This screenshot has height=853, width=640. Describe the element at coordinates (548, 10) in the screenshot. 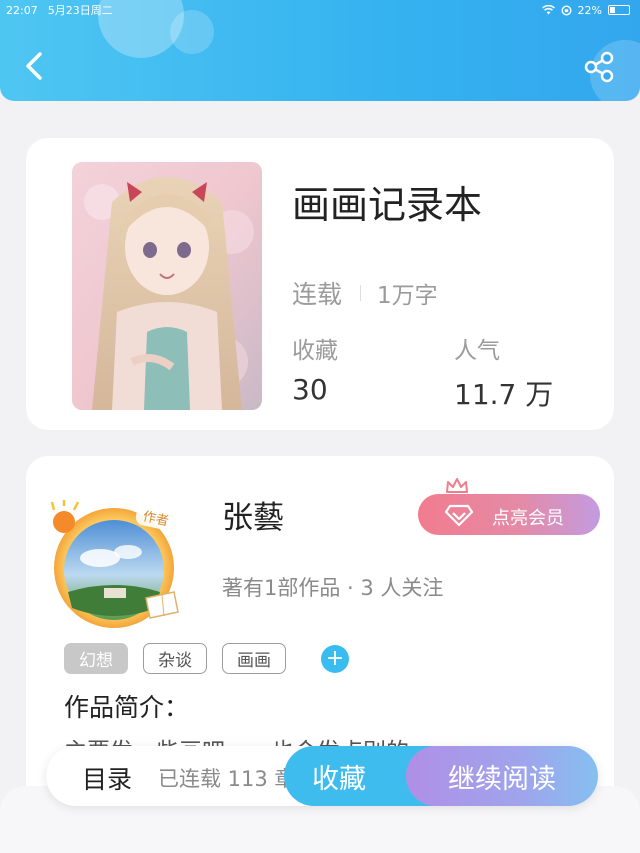

I see `wifi-icon` at that location.